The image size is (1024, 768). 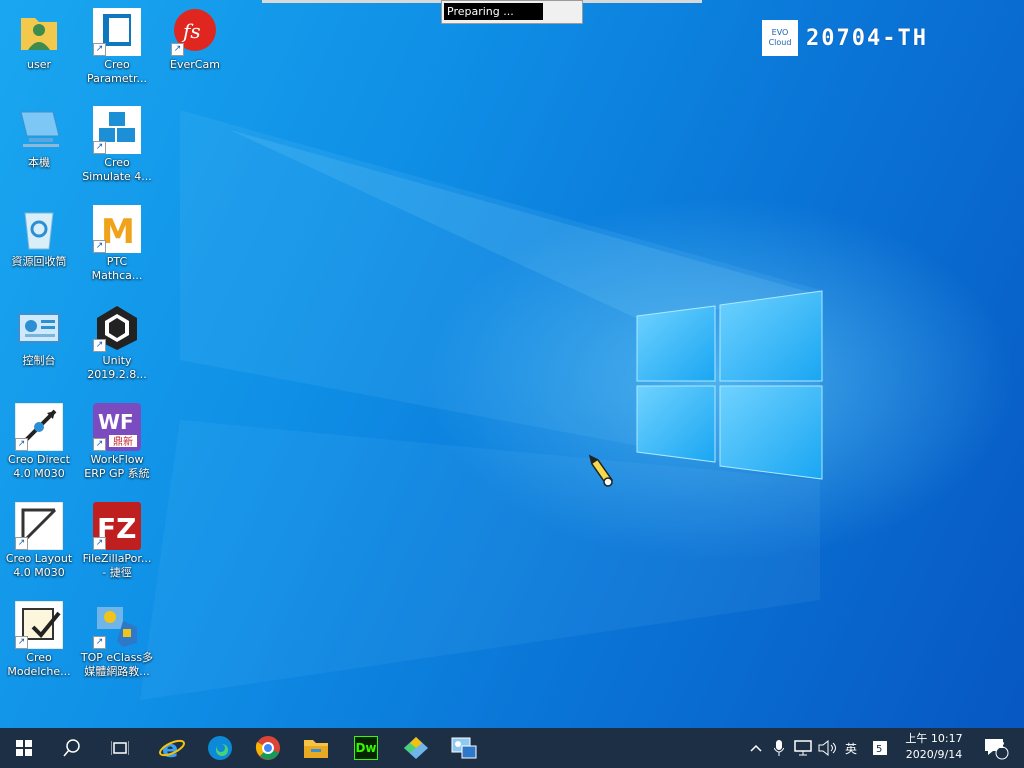 I want to click on svg-text: WF, so click(x=116, y=422).